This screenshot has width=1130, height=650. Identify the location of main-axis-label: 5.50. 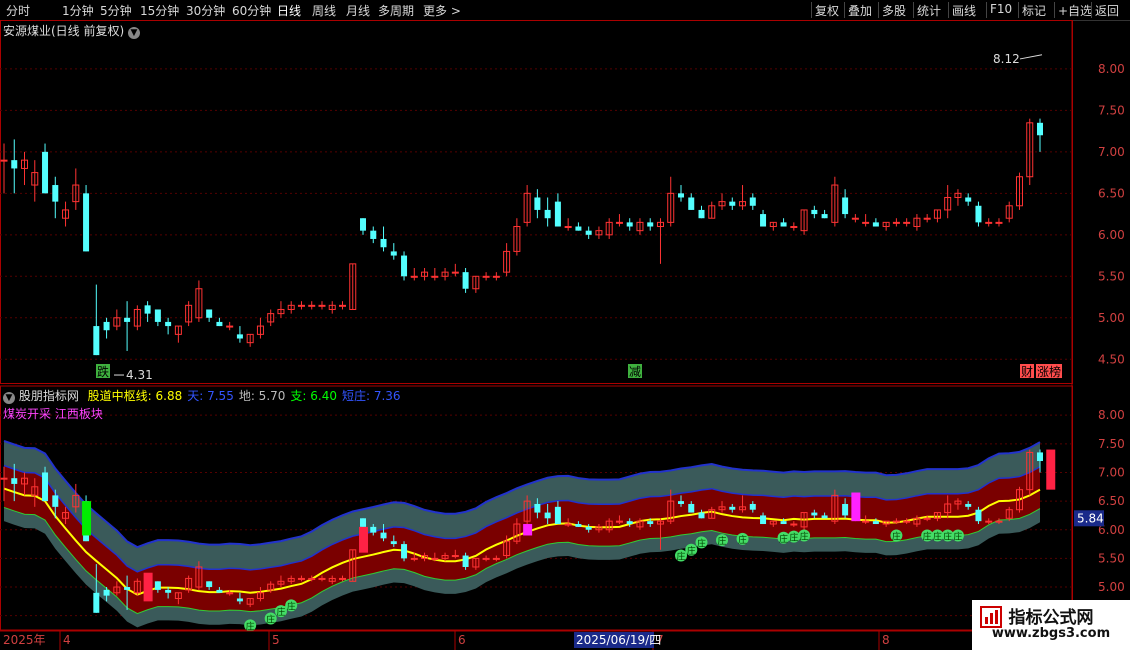
(1111, 276).